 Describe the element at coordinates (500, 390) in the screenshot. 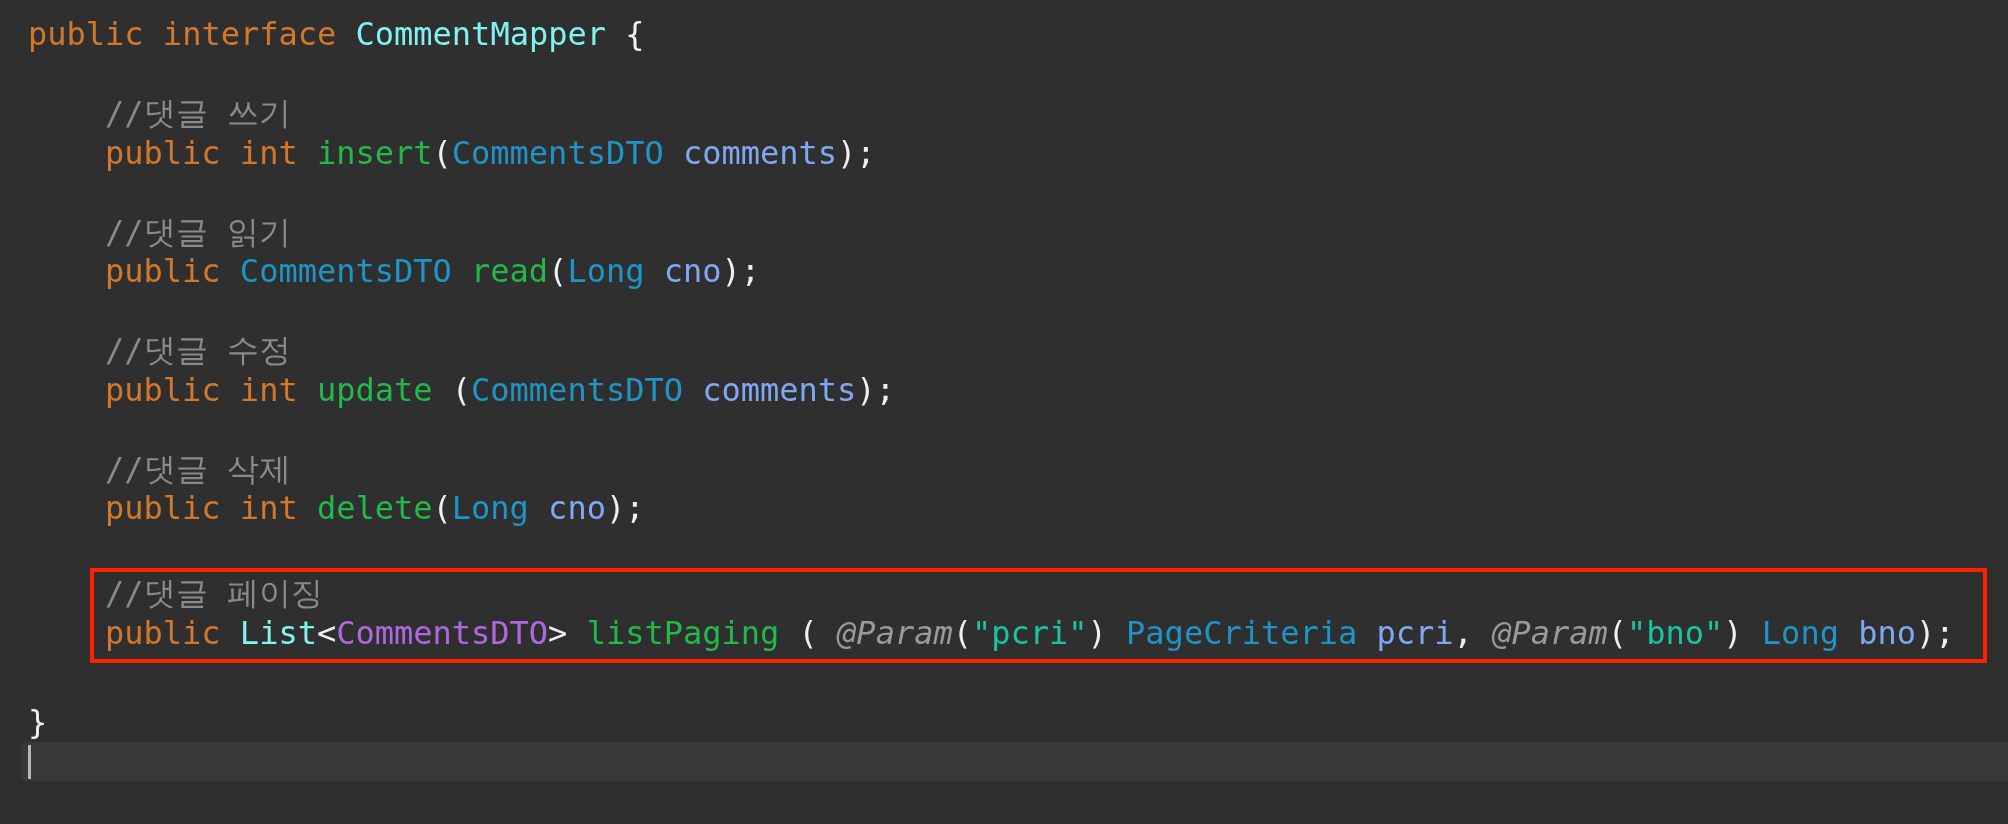

I see `code-line: public int update (CommentsDTO comments);` at that location.